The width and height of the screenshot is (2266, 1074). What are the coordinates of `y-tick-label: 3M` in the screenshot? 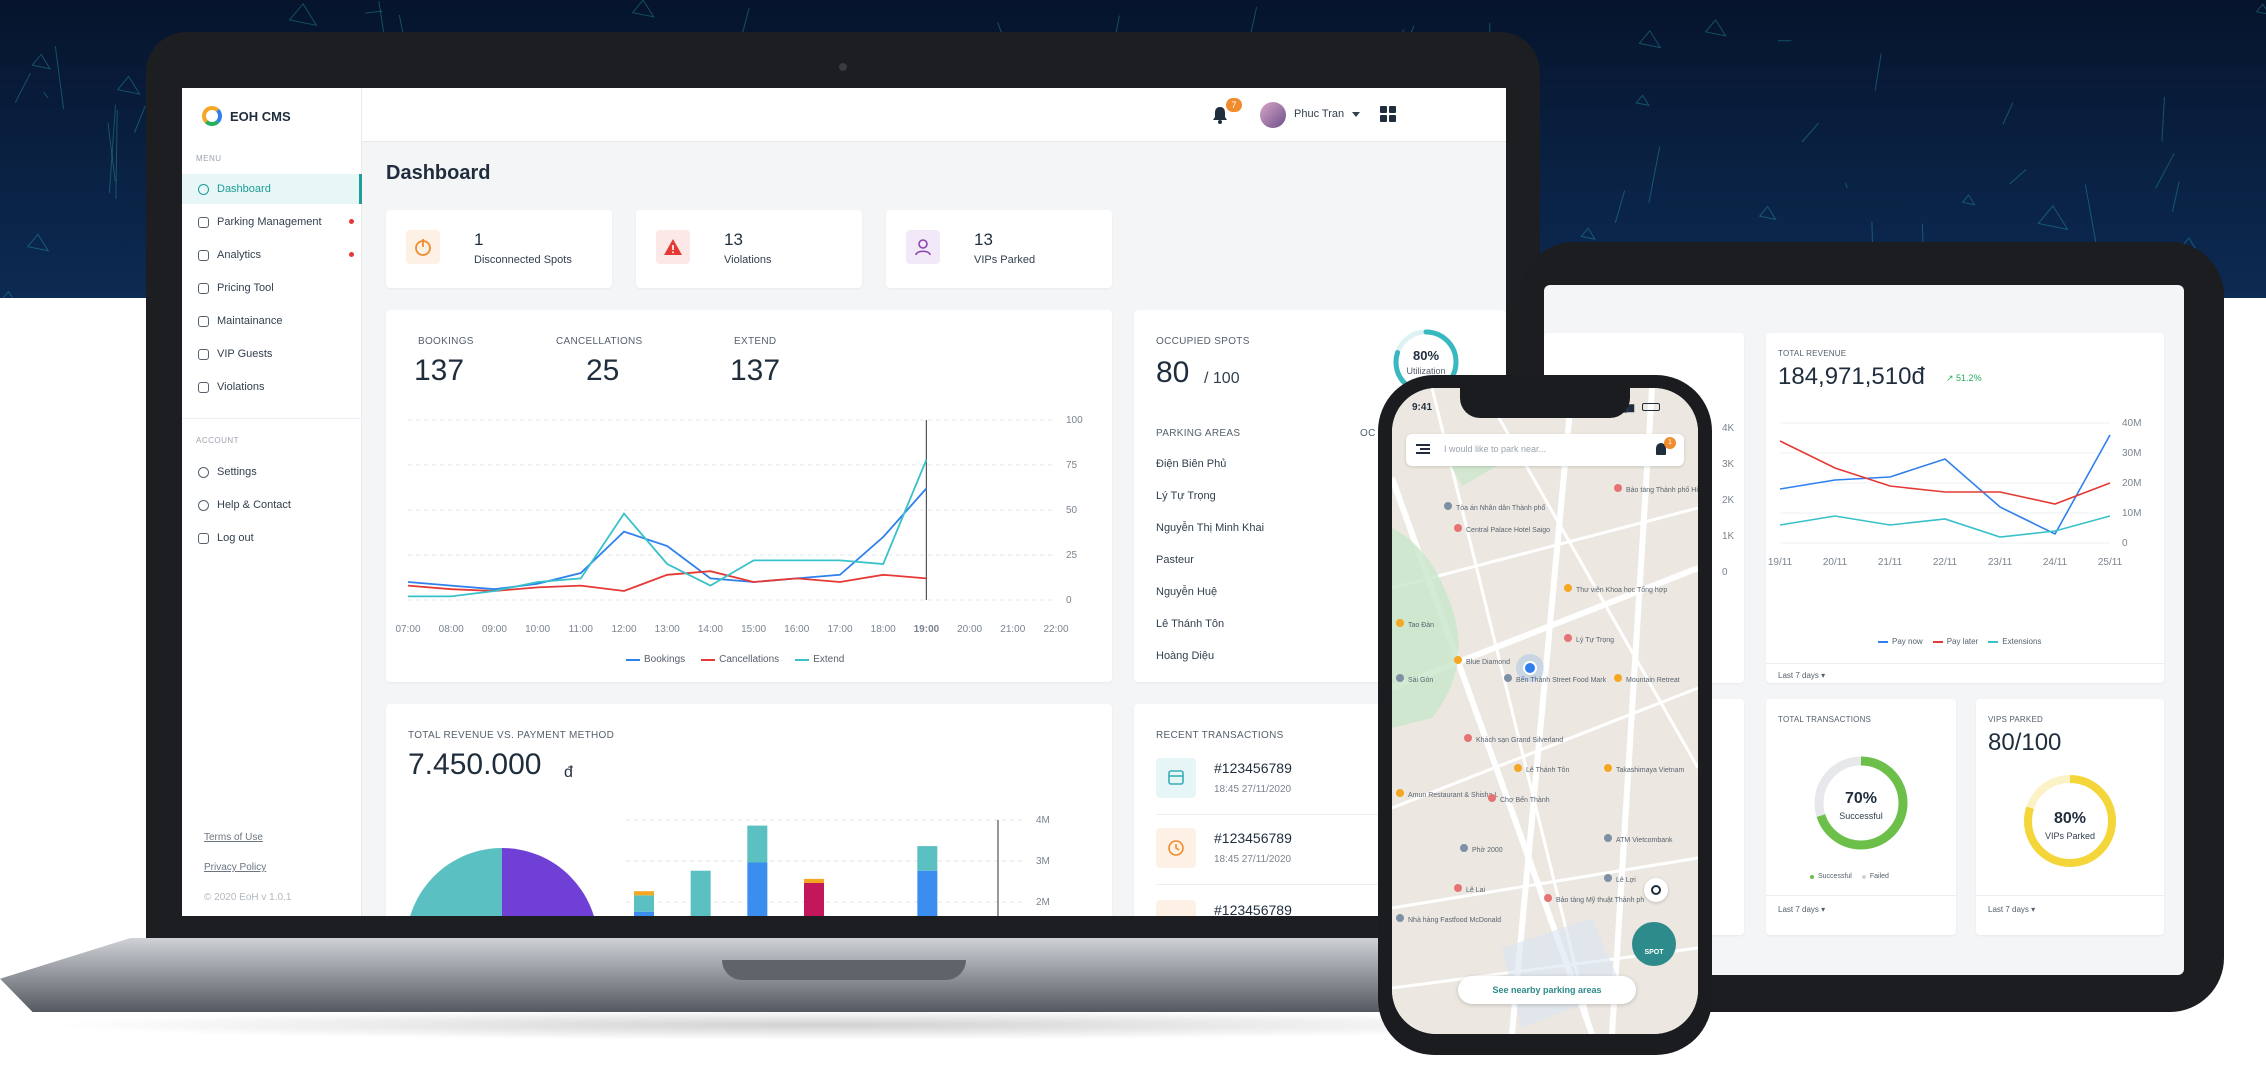 It's located at (1043, 861).